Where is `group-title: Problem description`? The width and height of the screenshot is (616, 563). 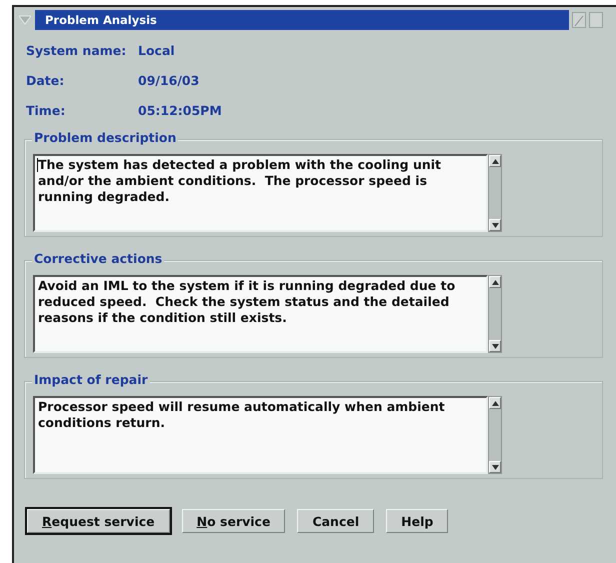 group-title: Problem description is located at coordinates (105, 138).